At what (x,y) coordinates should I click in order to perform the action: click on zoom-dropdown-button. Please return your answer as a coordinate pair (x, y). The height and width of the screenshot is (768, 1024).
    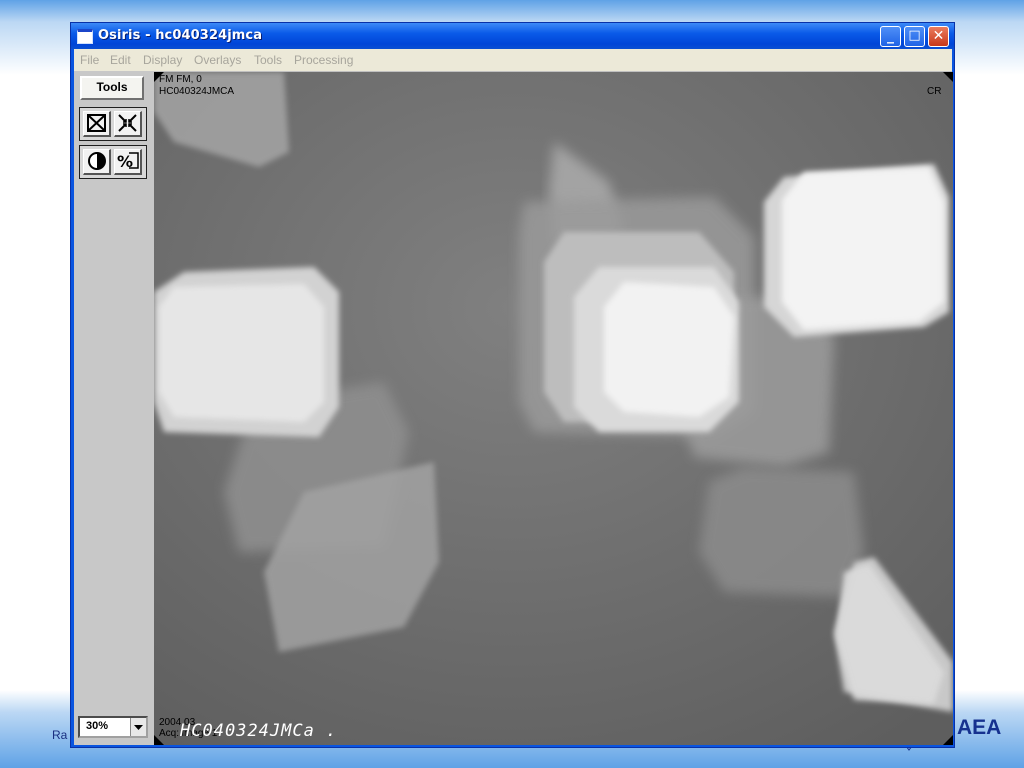
    Looking at the image, I should click on (138, 727).